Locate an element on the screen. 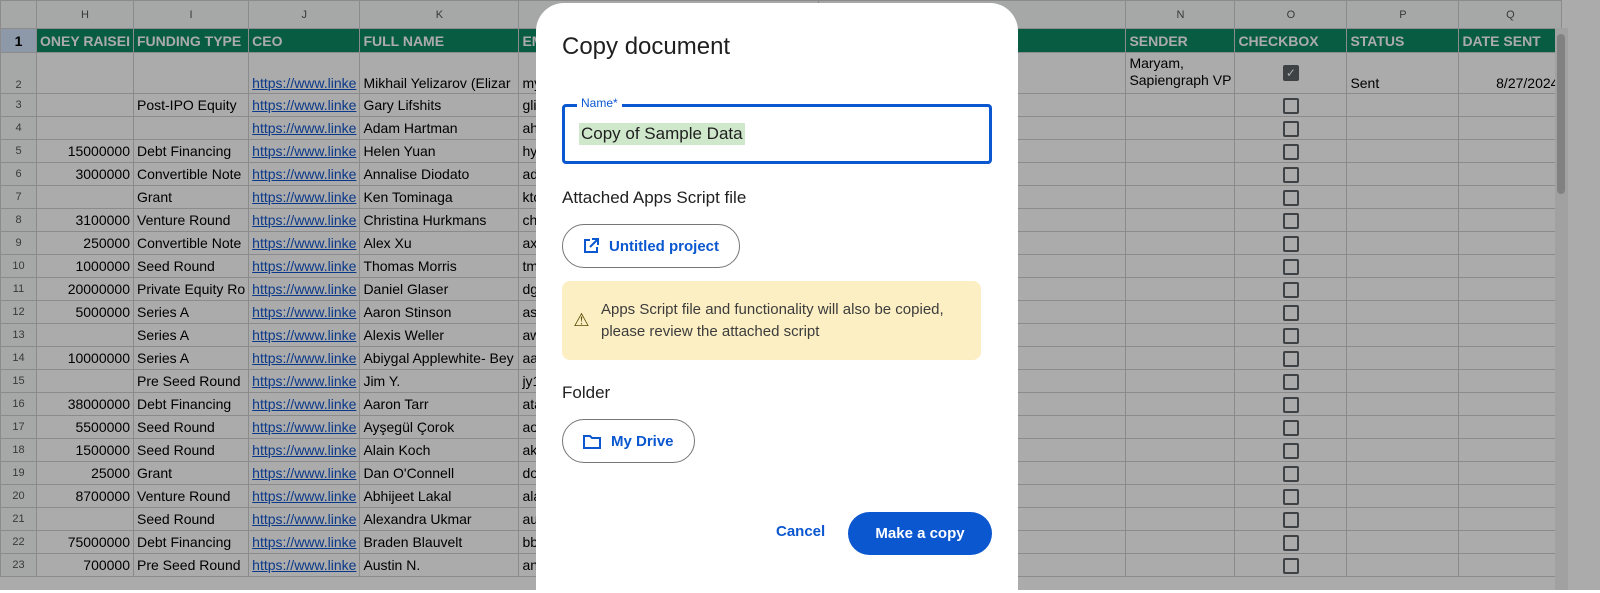 The image size is (1600, 593). untitled-project-button: Untitled project is located at coordinates (651, 246).